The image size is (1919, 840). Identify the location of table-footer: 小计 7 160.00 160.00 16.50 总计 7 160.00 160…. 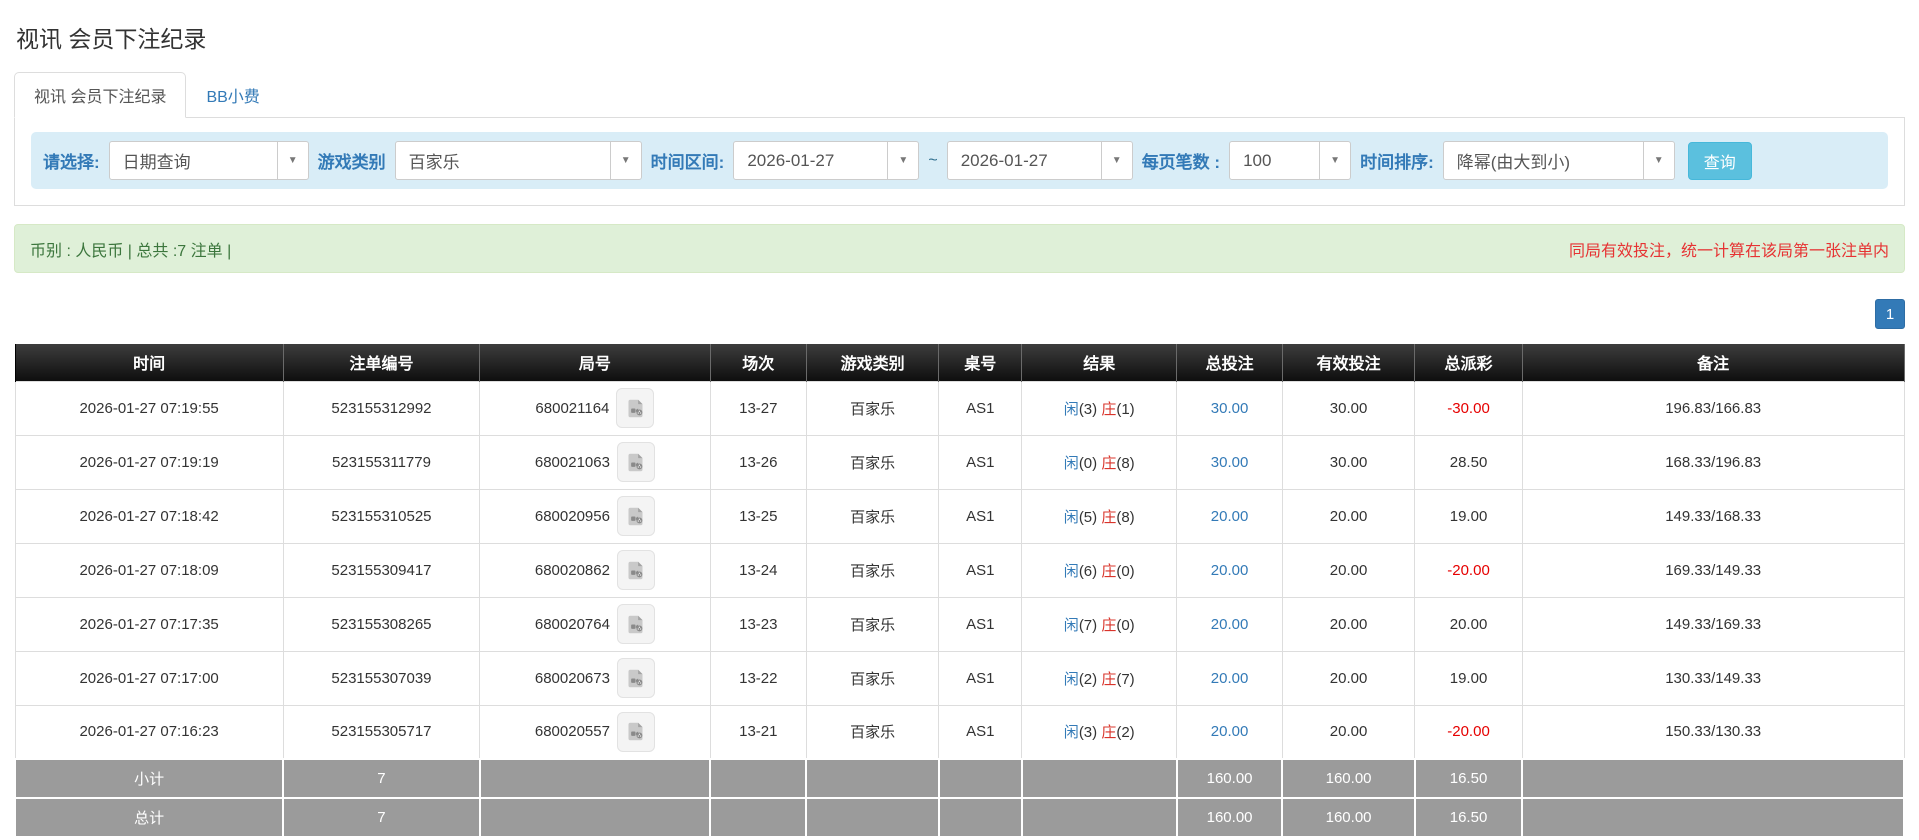
(959, 798).